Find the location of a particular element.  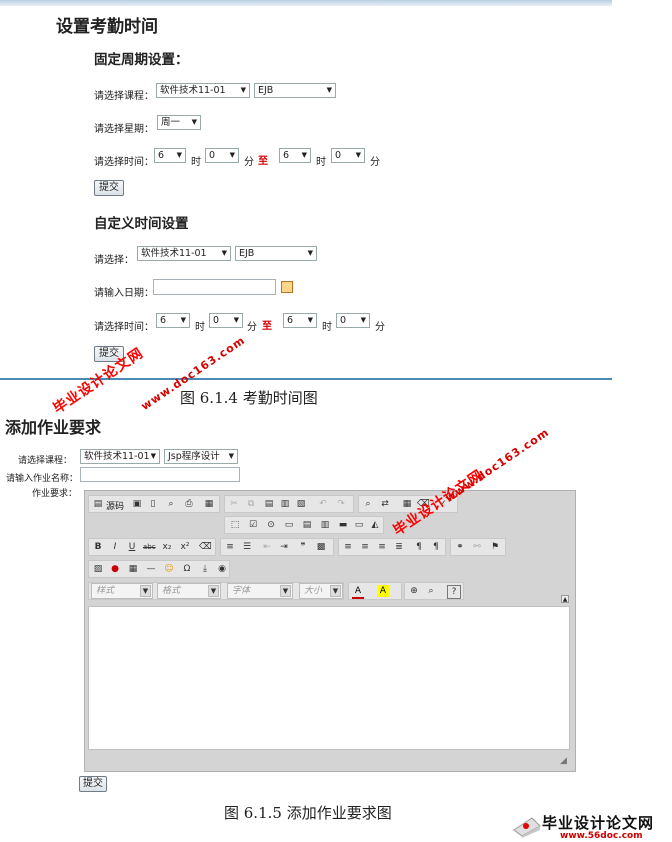

toolbar-group-links: ⚭ ⚯ ⚑ is located at coordinates (478, 547).